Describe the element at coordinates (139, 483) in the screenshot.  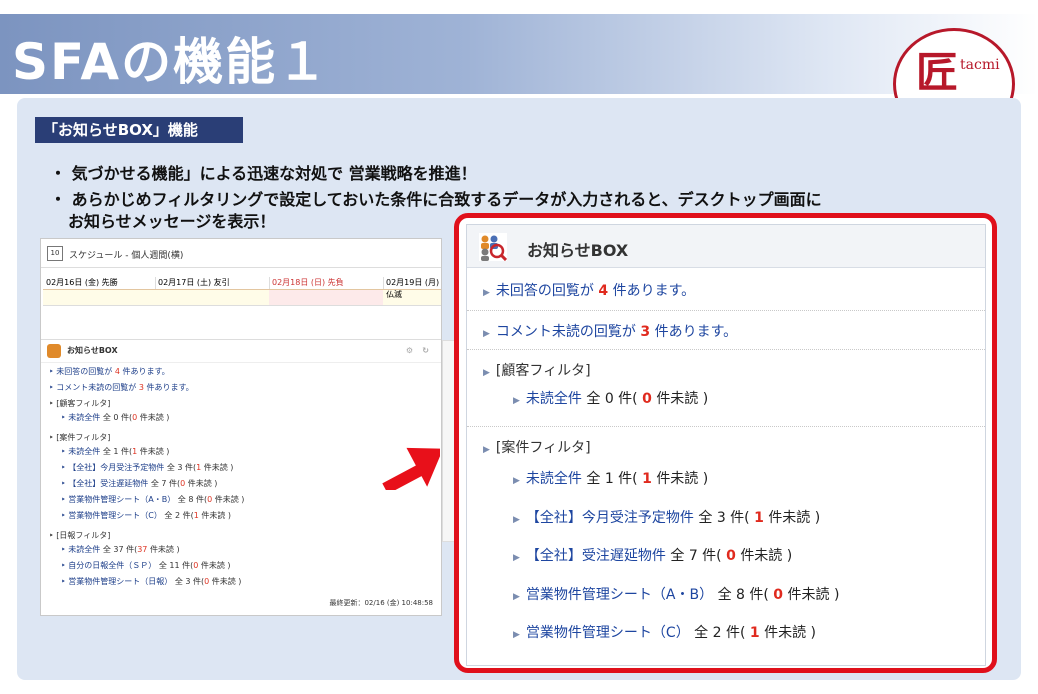
I see `mini-item: ‣ 【全社】受注遅延物件 全 7 件(0 件未読 )` at that location.